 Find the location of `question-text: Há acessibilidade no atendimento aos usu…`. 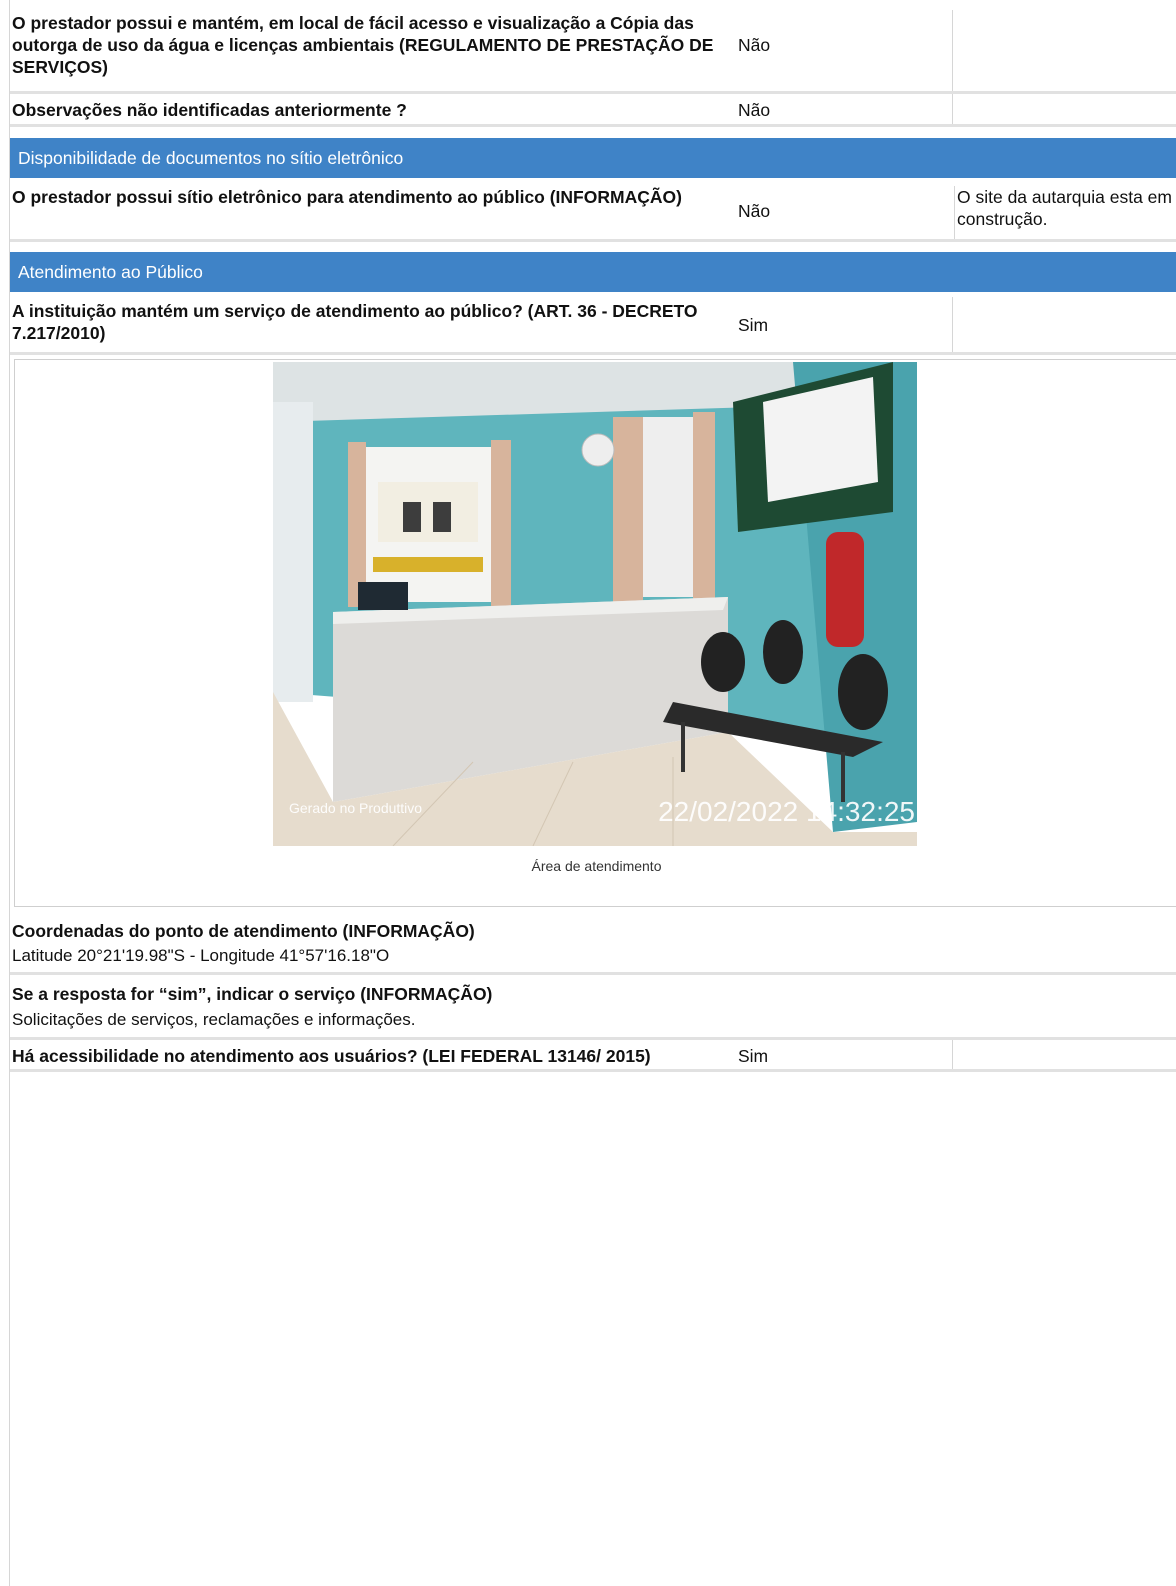

question-text: Há acessibilidade no atendimento aos usu… is located at coordinates (331, 1056).